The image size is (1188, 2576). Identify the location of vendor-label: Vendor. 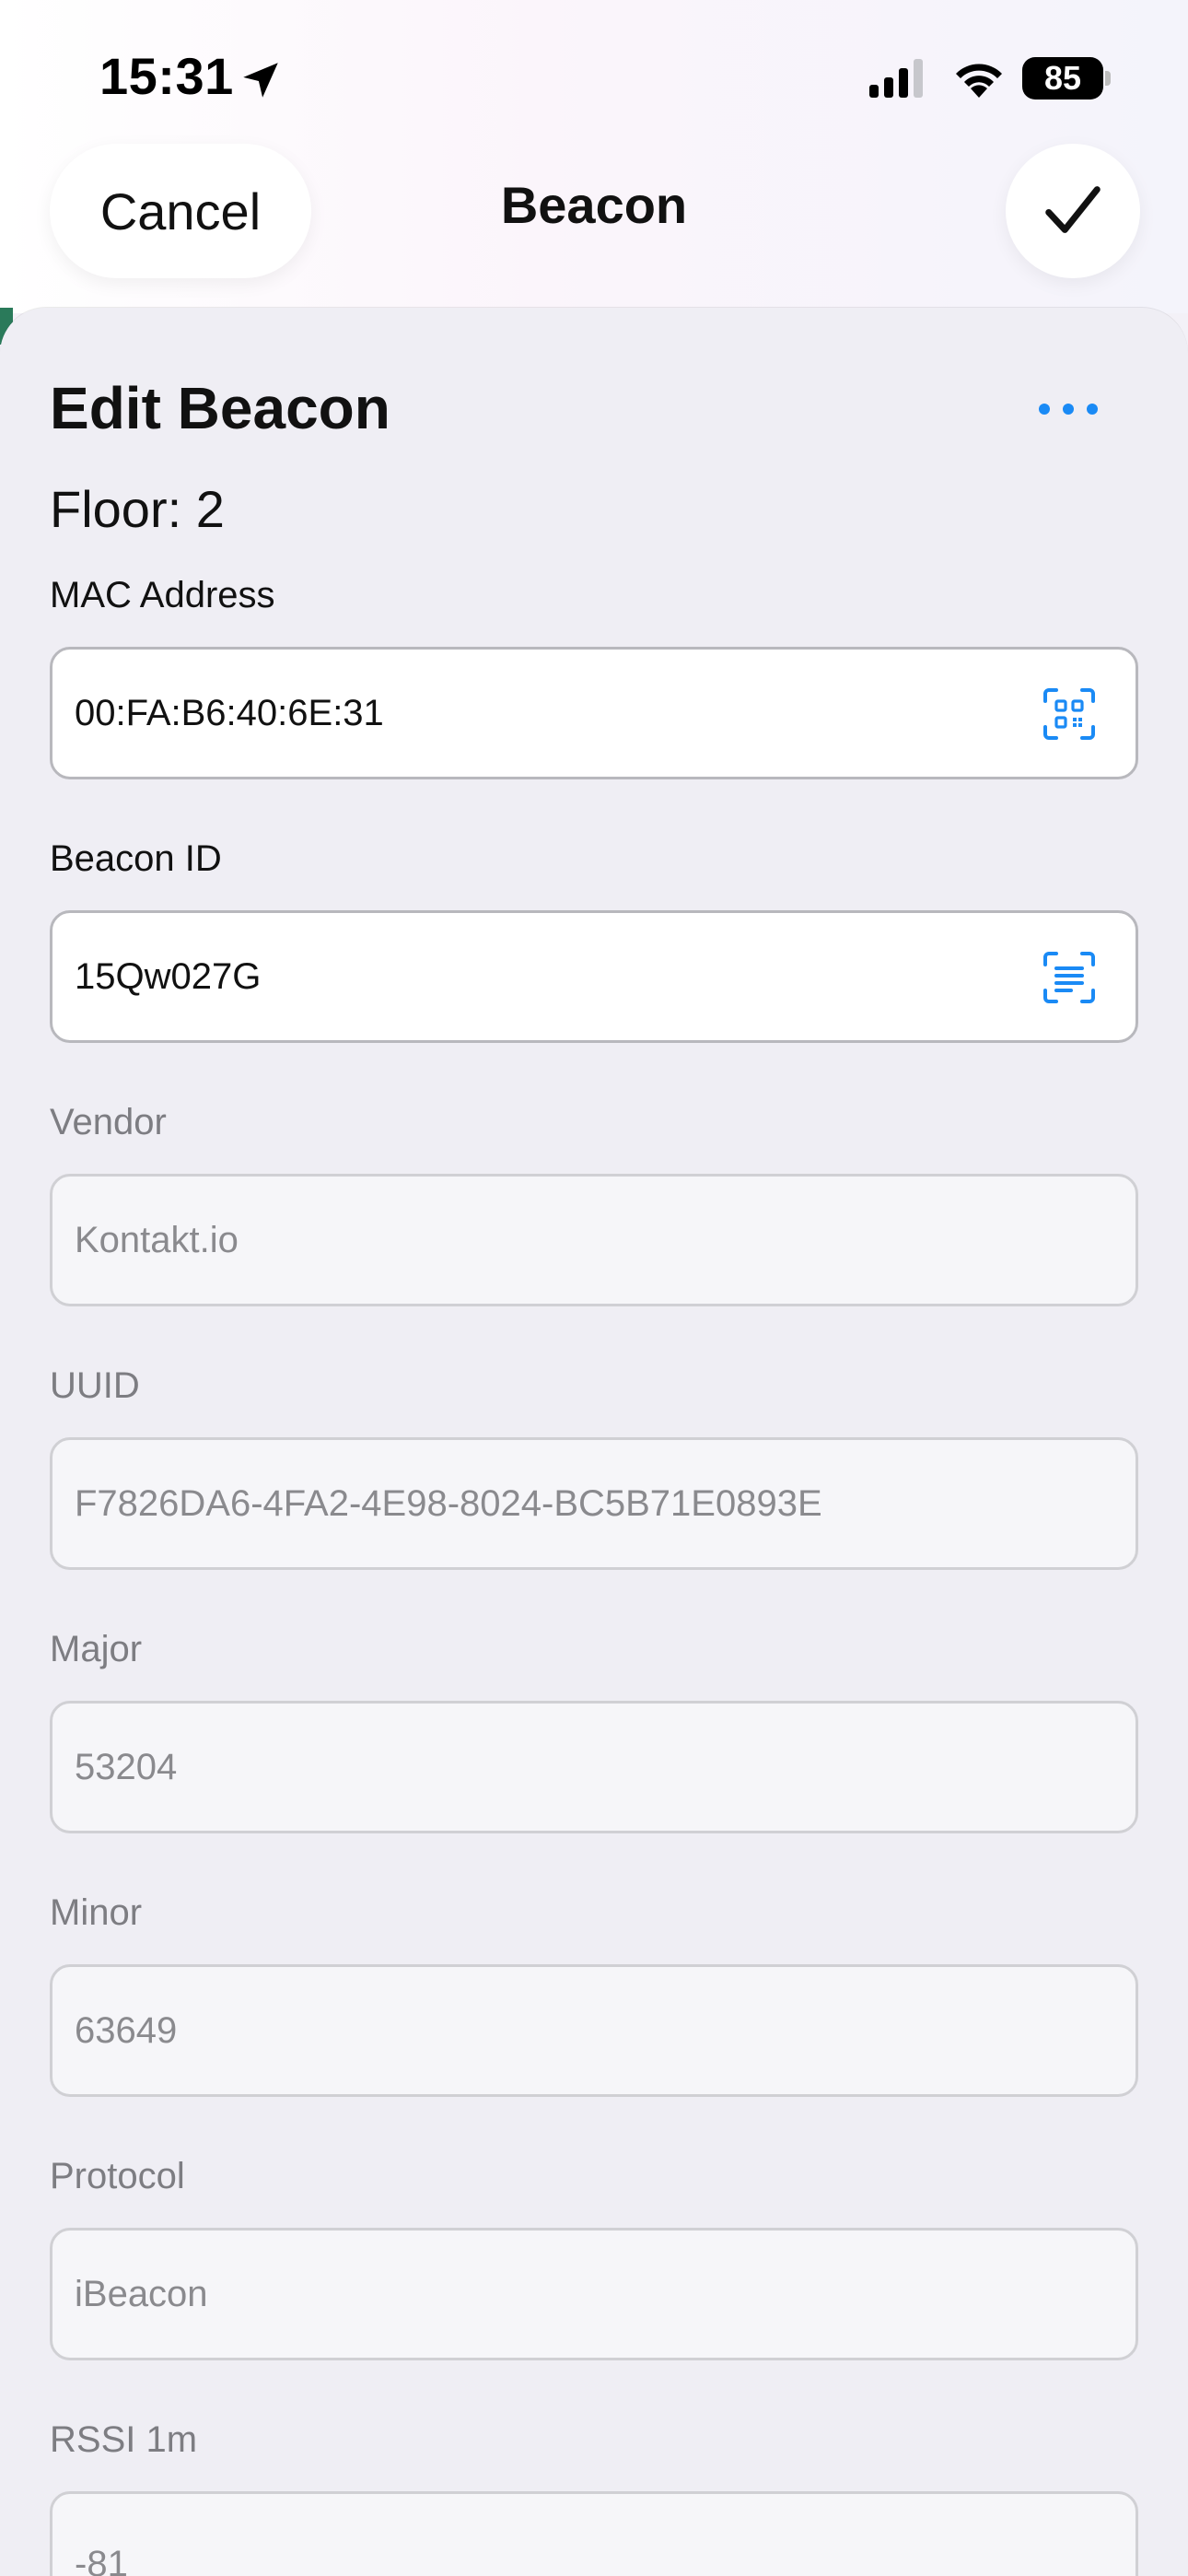
(108, 1122).